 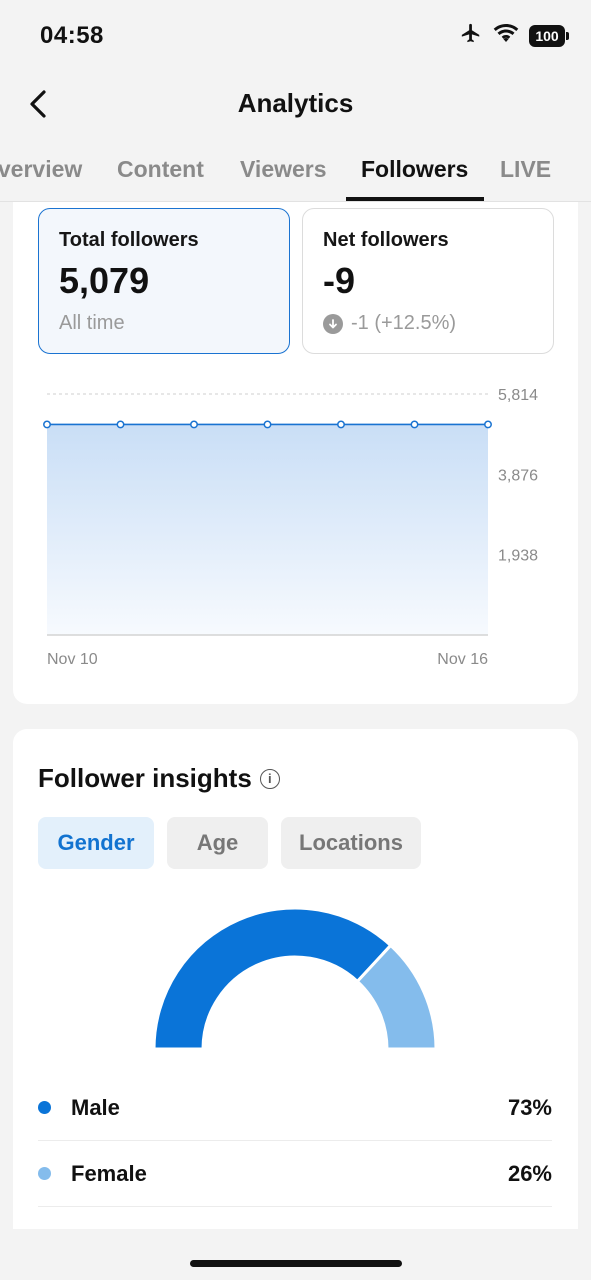 I want to click on legend-dot-female, so click(x=44, y=1173).